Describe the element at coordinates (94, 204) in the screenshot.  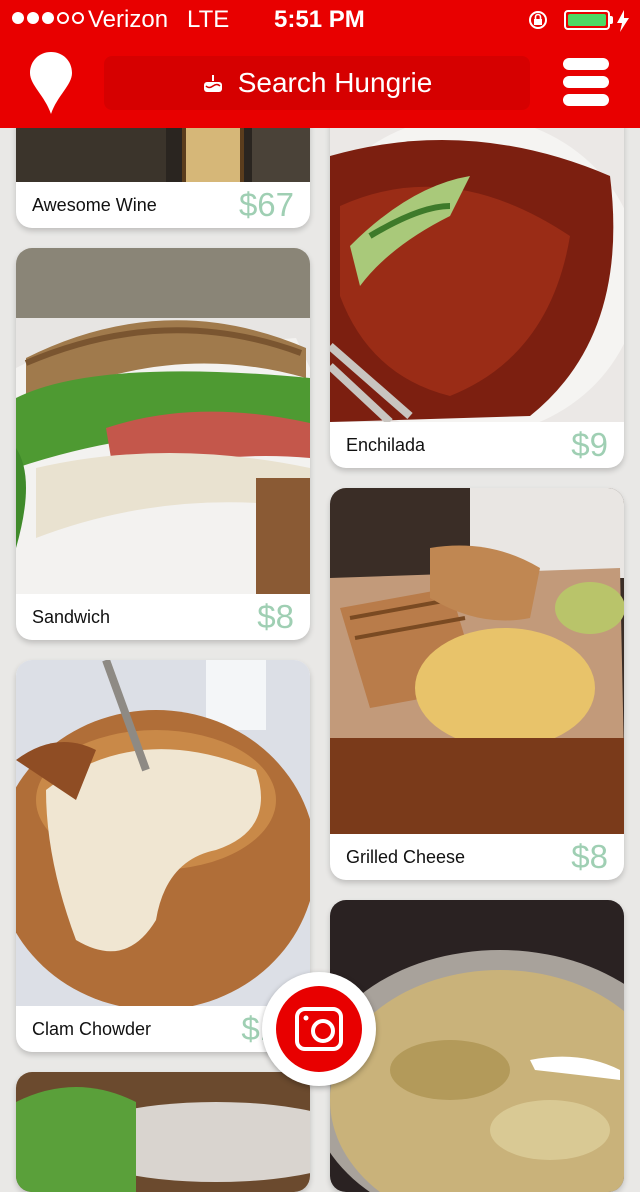
I see `food-name: Awesome Wine` at that location.